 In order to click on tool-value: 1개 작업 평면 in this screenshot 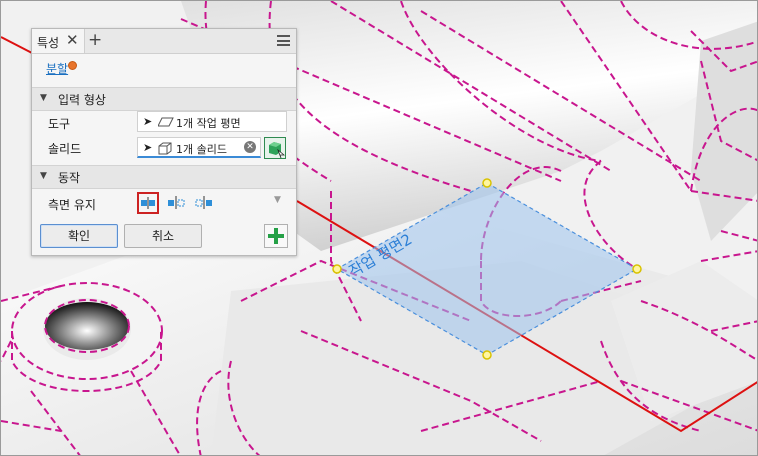, I will do `click(208, 123)`.